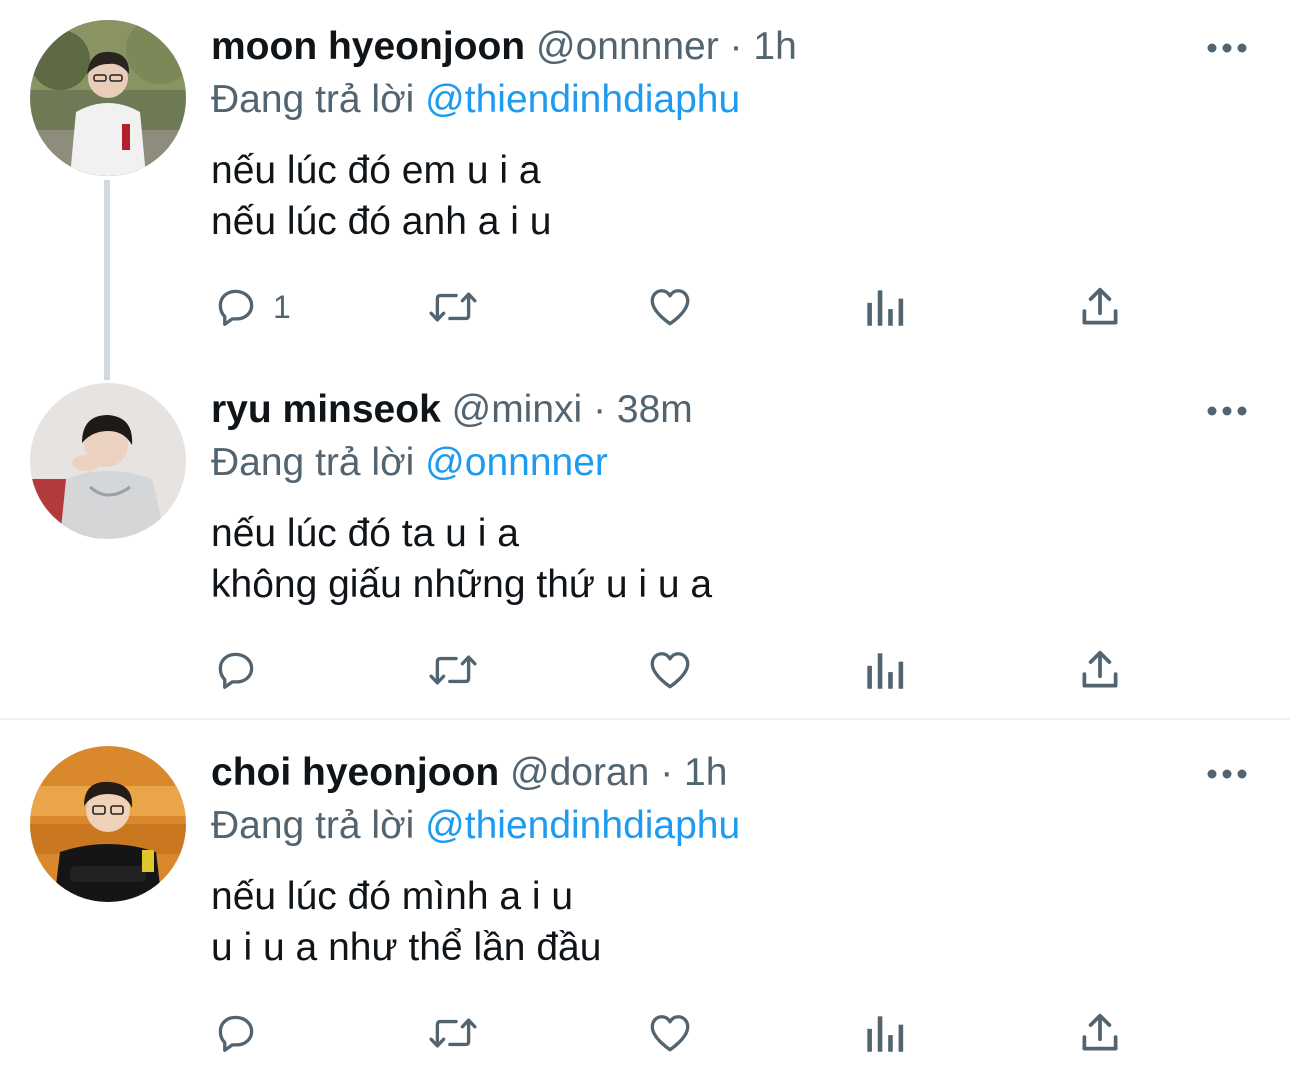 Image resolution: width=1290 pixels, height=1083 pixels. I want to click on tweet-text-line: nếu lúc đó mình a i u, so click(392, 896).